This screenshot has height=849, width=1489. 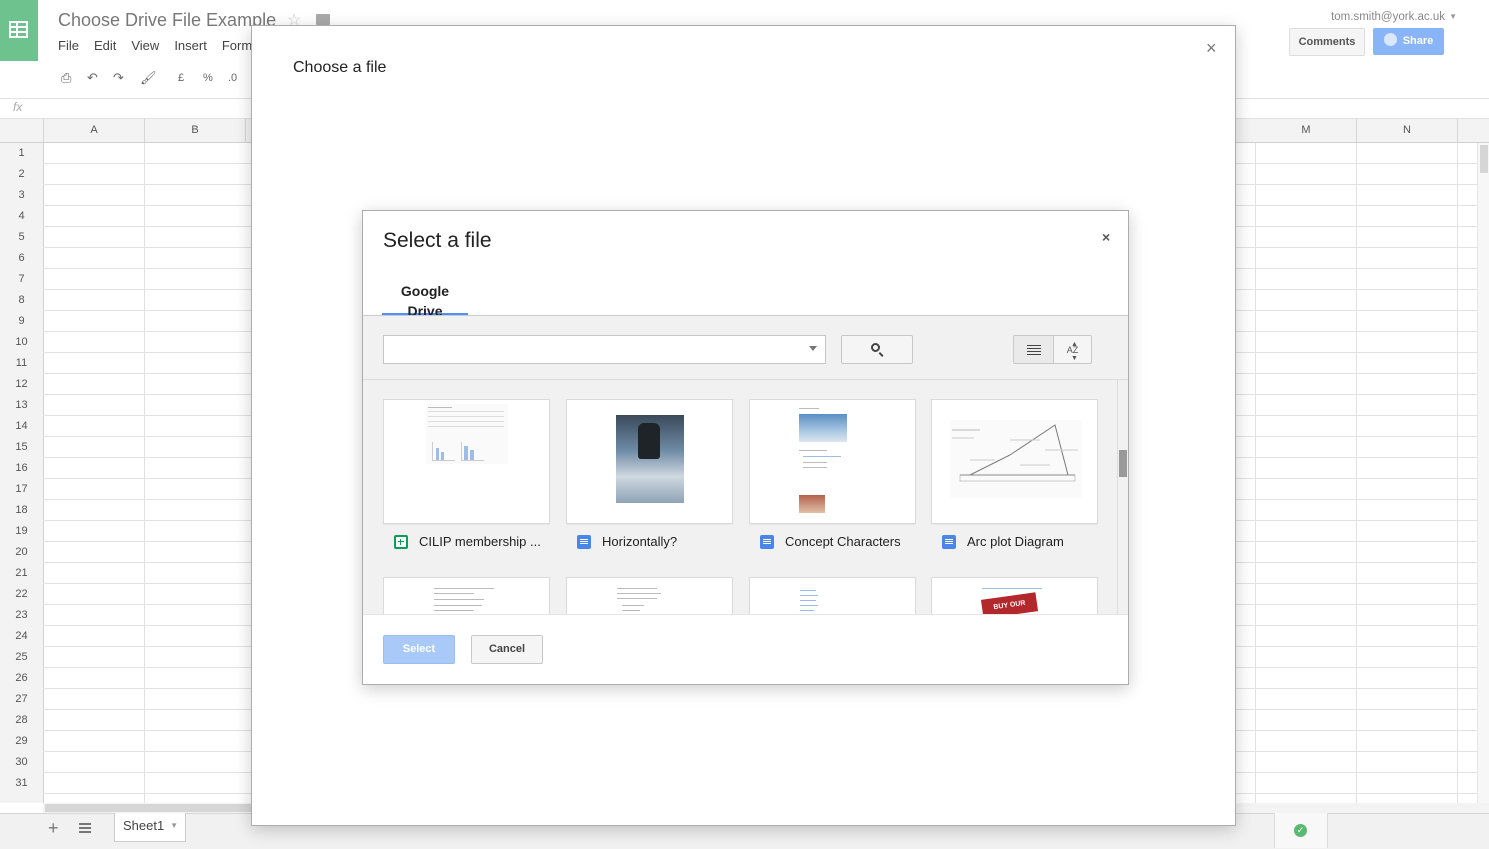 I want to click on add-sheet-icon: +, so click(x=53, y=828).